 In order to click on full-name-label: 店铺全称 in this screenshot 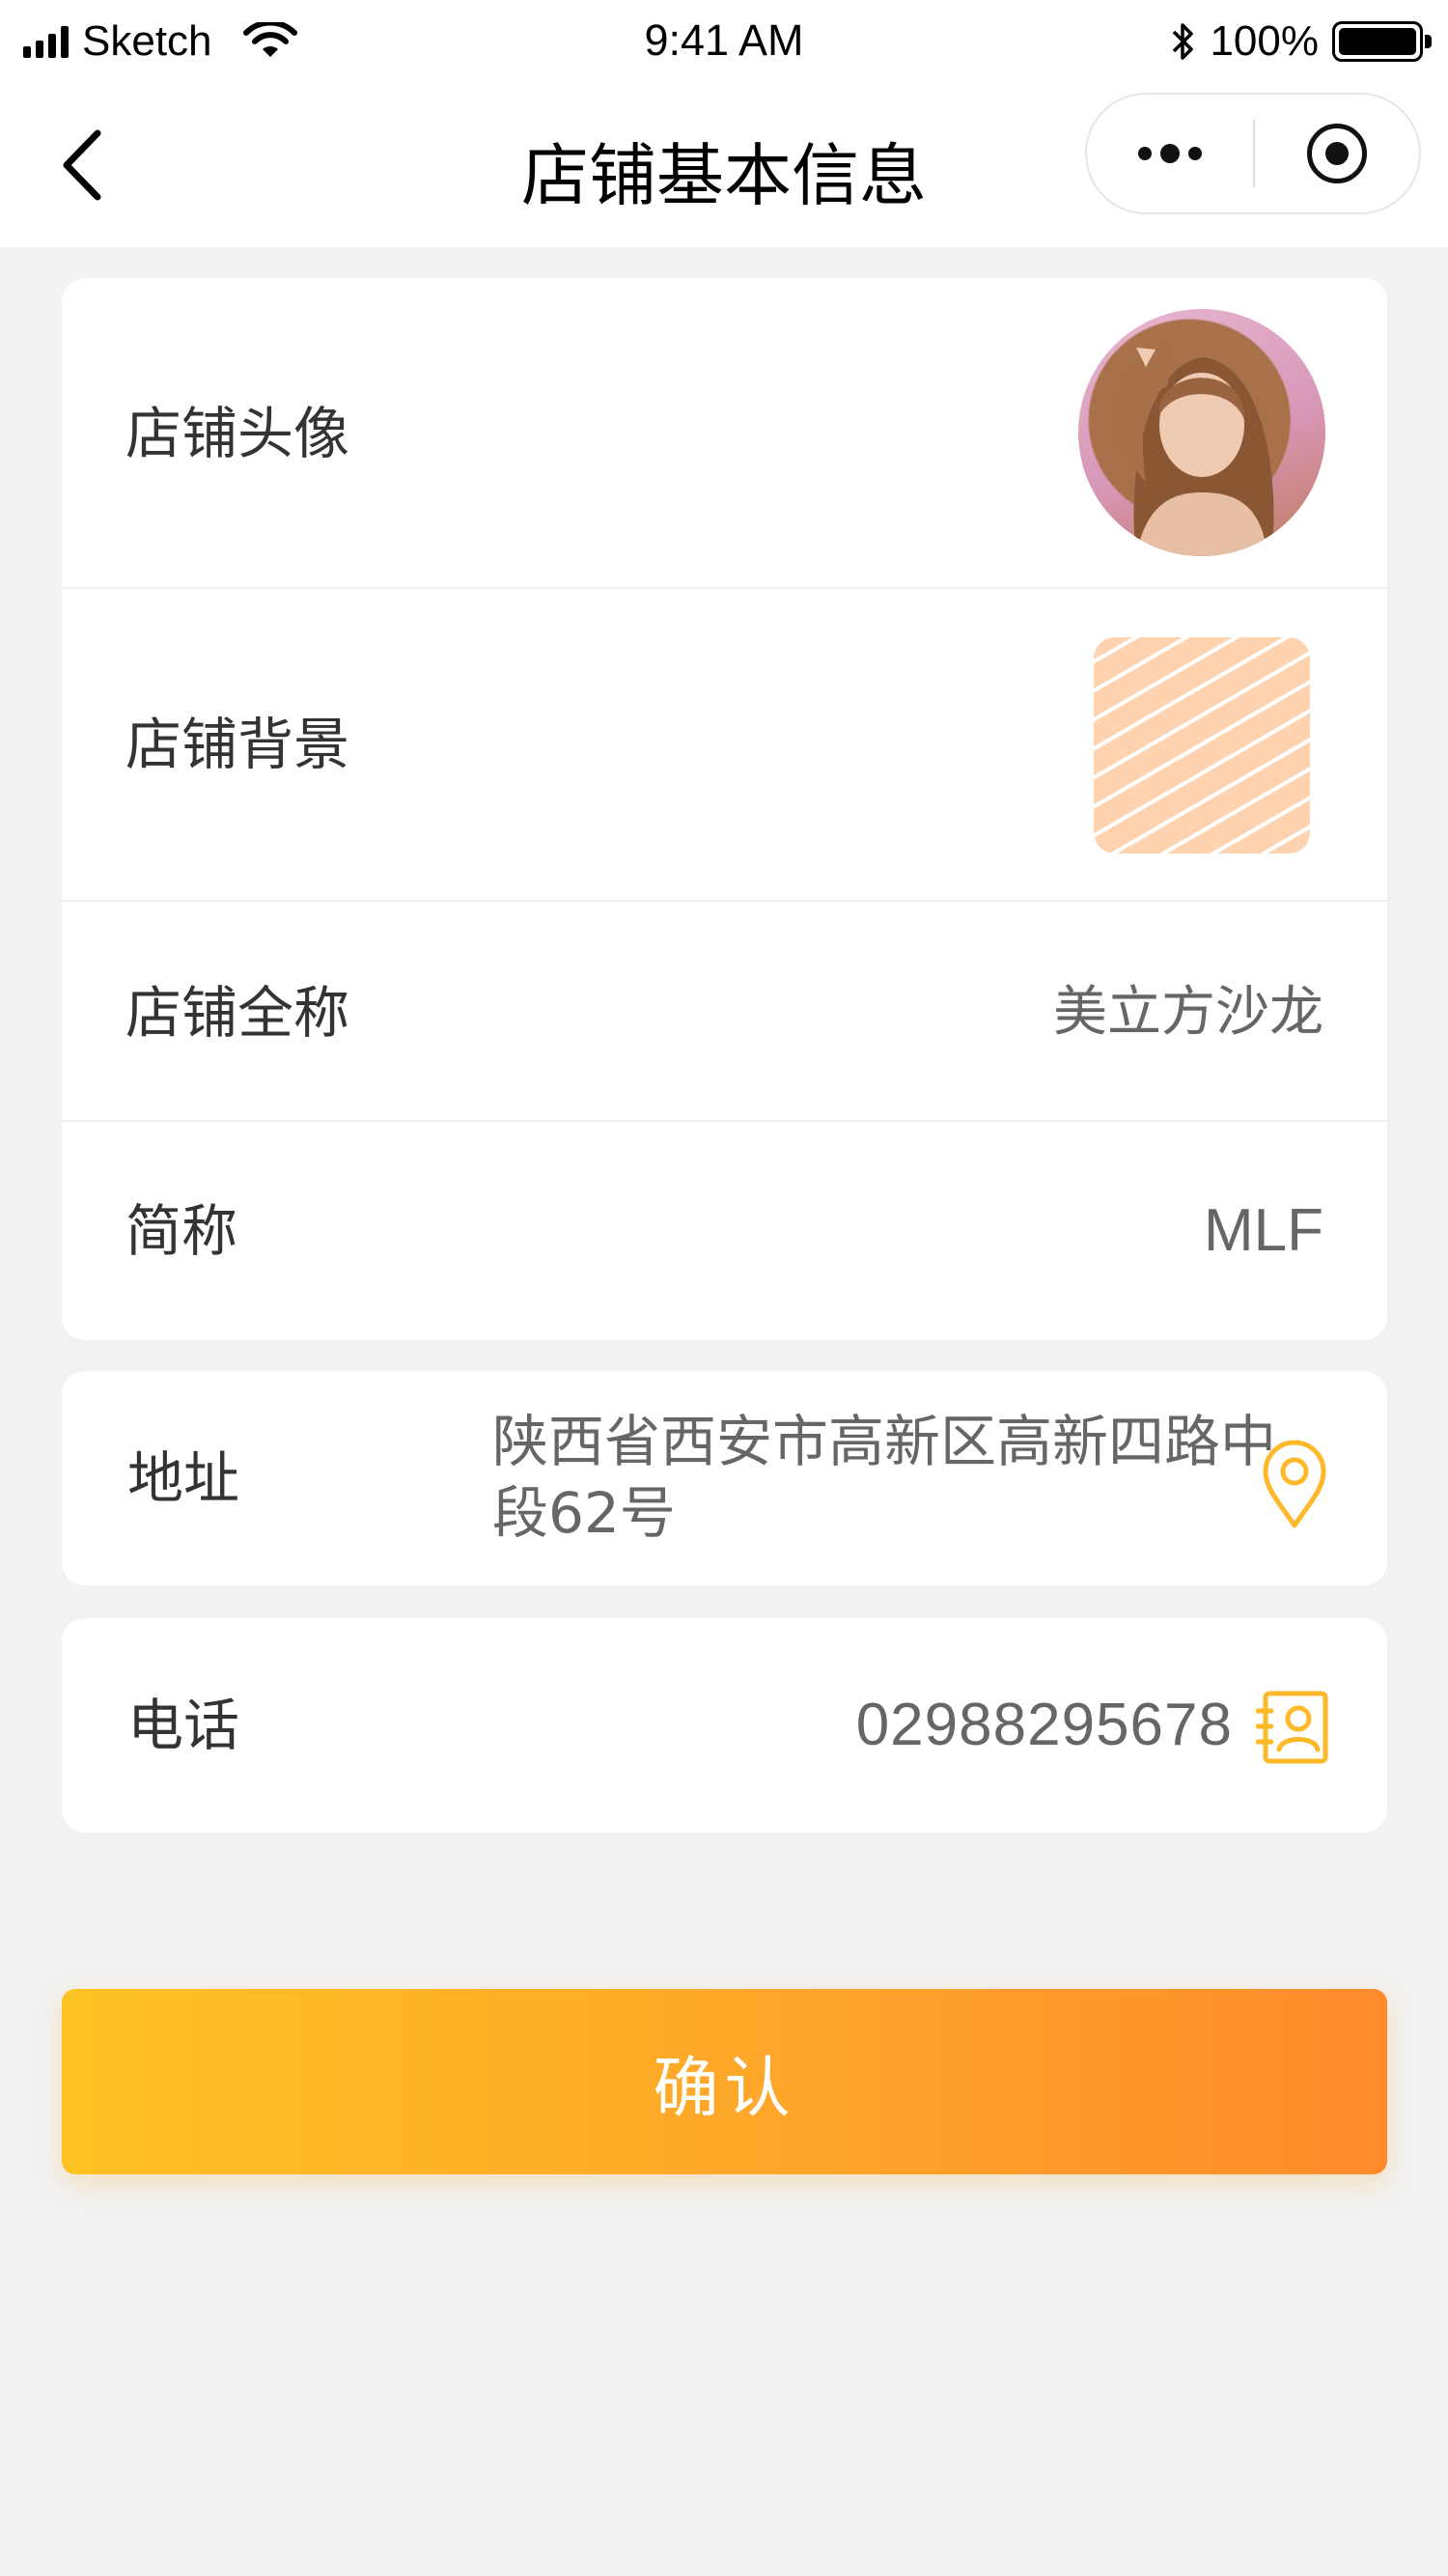, I will do `click(238, 1013)`.